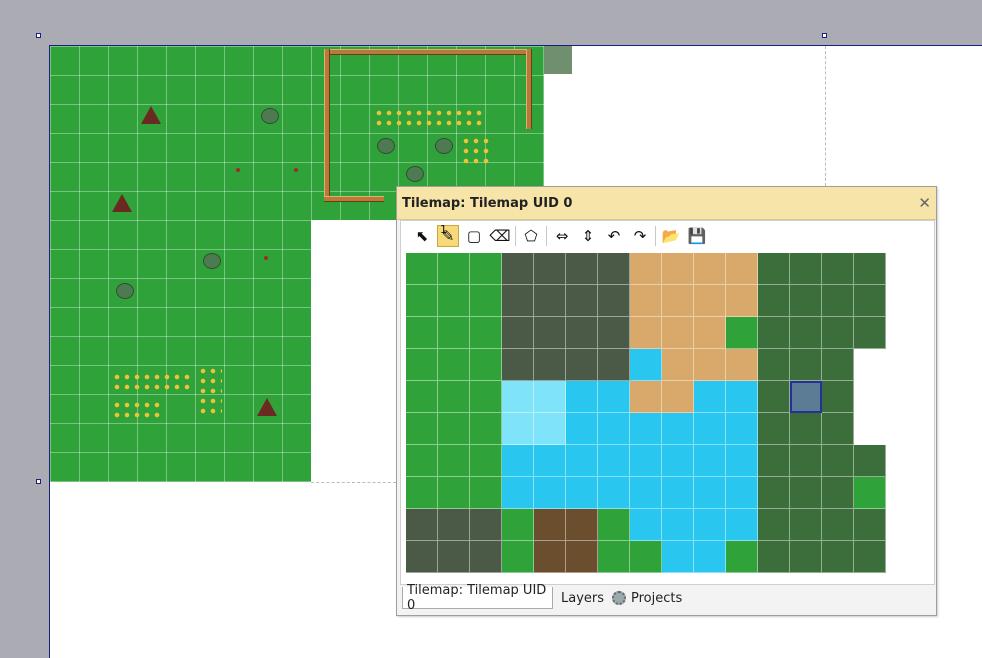 The height and width of the screenshot is (658, 982). Describe the element at coordinates (924, 203) in the screenshot. I see `close-icon: ✕` at that location.